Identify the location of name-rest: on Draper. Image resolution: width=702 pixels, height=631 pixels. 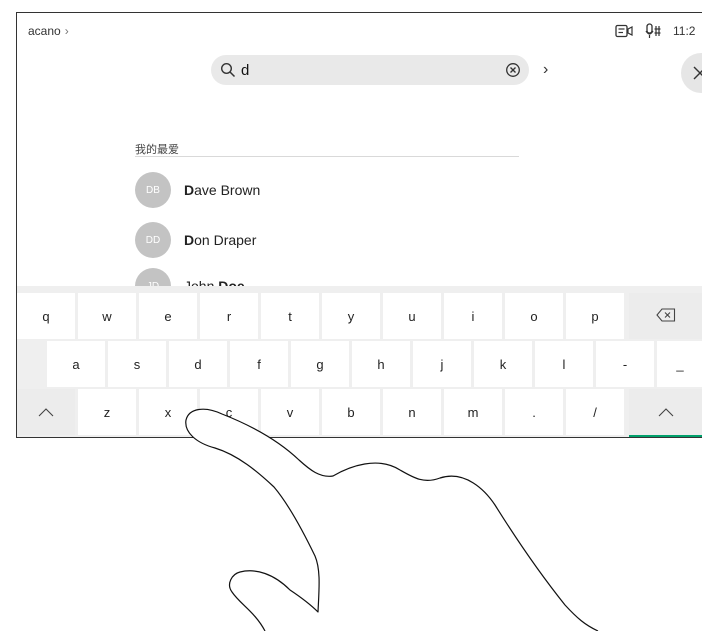
(225, 240).